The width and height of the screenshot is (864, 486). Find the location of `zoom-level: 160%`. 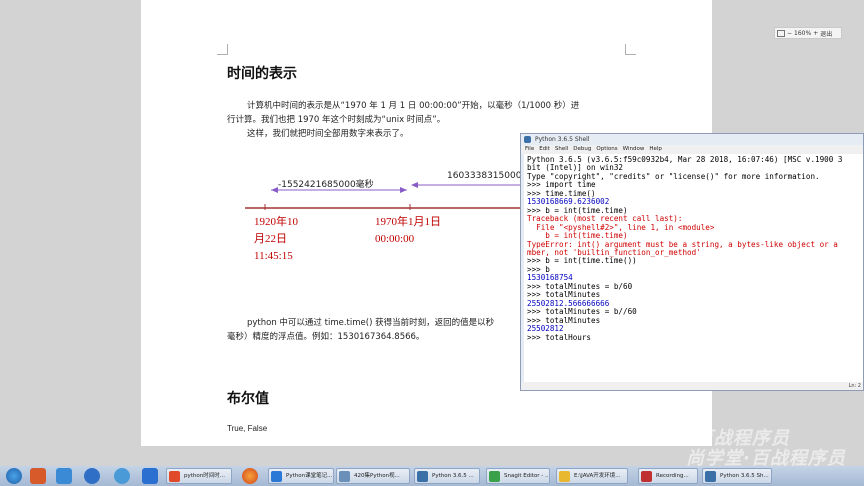

zoom-level: 160% is located at coordinates (803, 33).